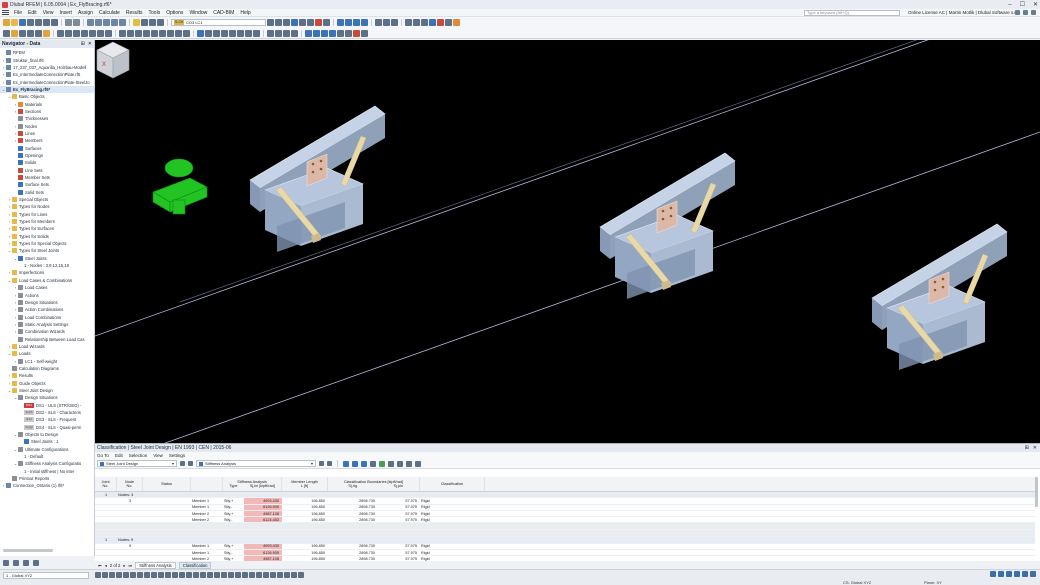 The height and width of the screenshot is (585, 1040). What do you see at coordinates (245, 13) in the screenshot?
I see `menu-help: Help` at bounding box center [245, 13].